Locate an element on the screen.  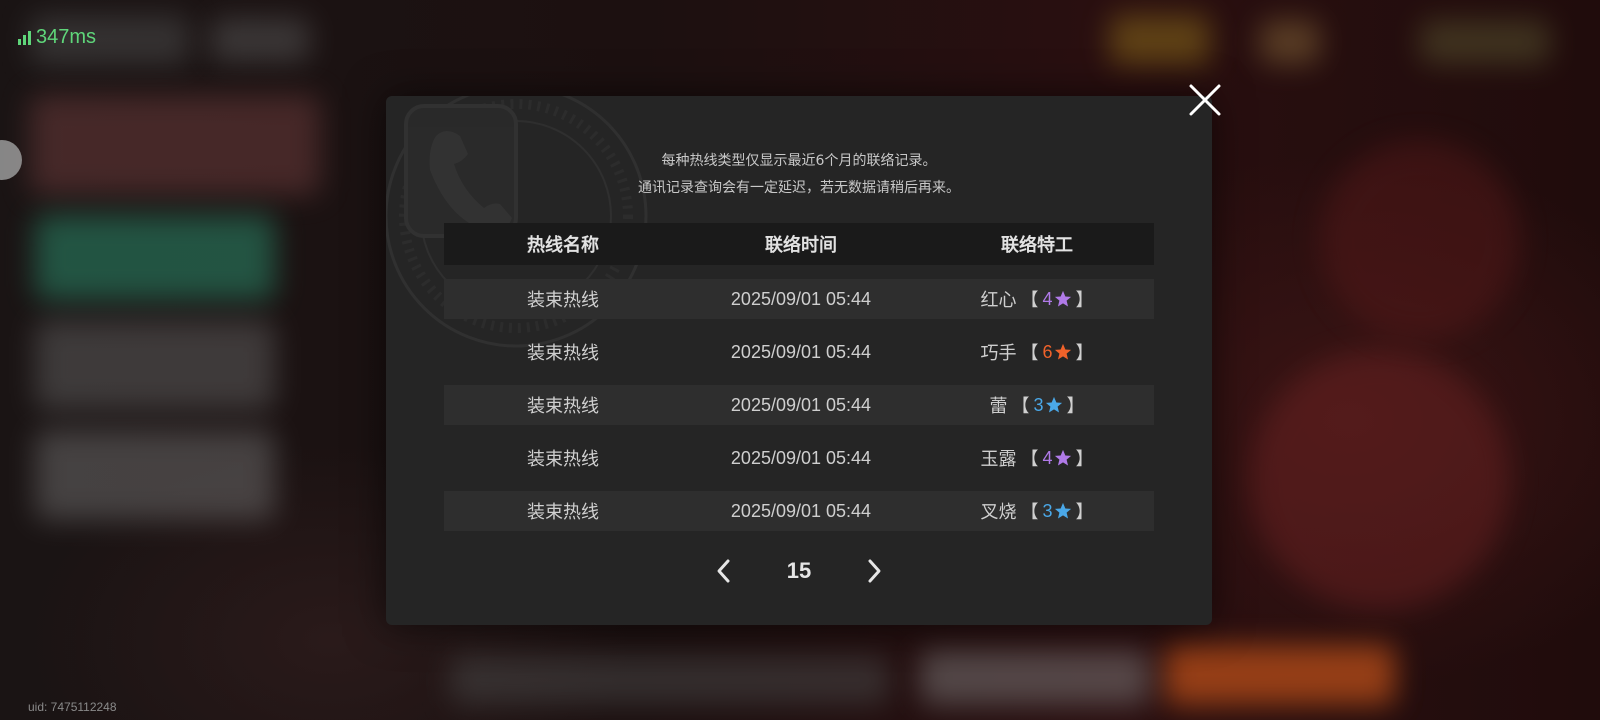
rank-number: 6 is located at coordinates (1047, 351).